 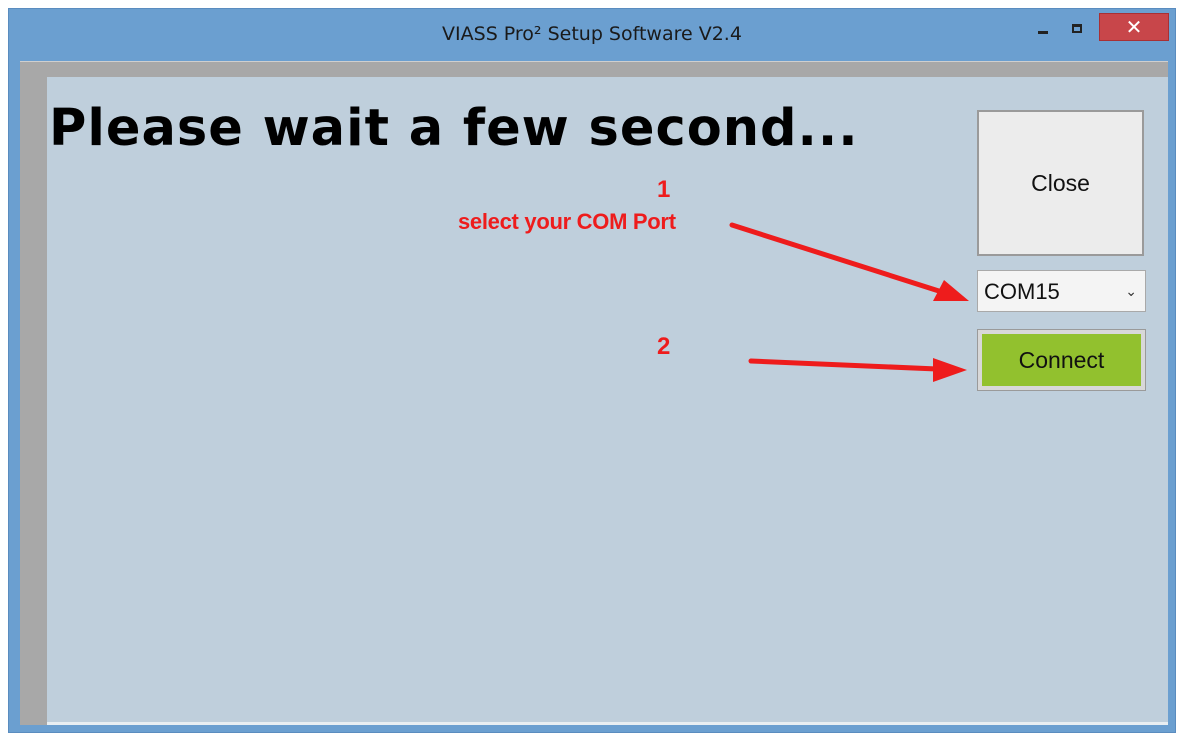 I want to click on chevron-down-icon: ⌄, so click(x=1131, y=291).